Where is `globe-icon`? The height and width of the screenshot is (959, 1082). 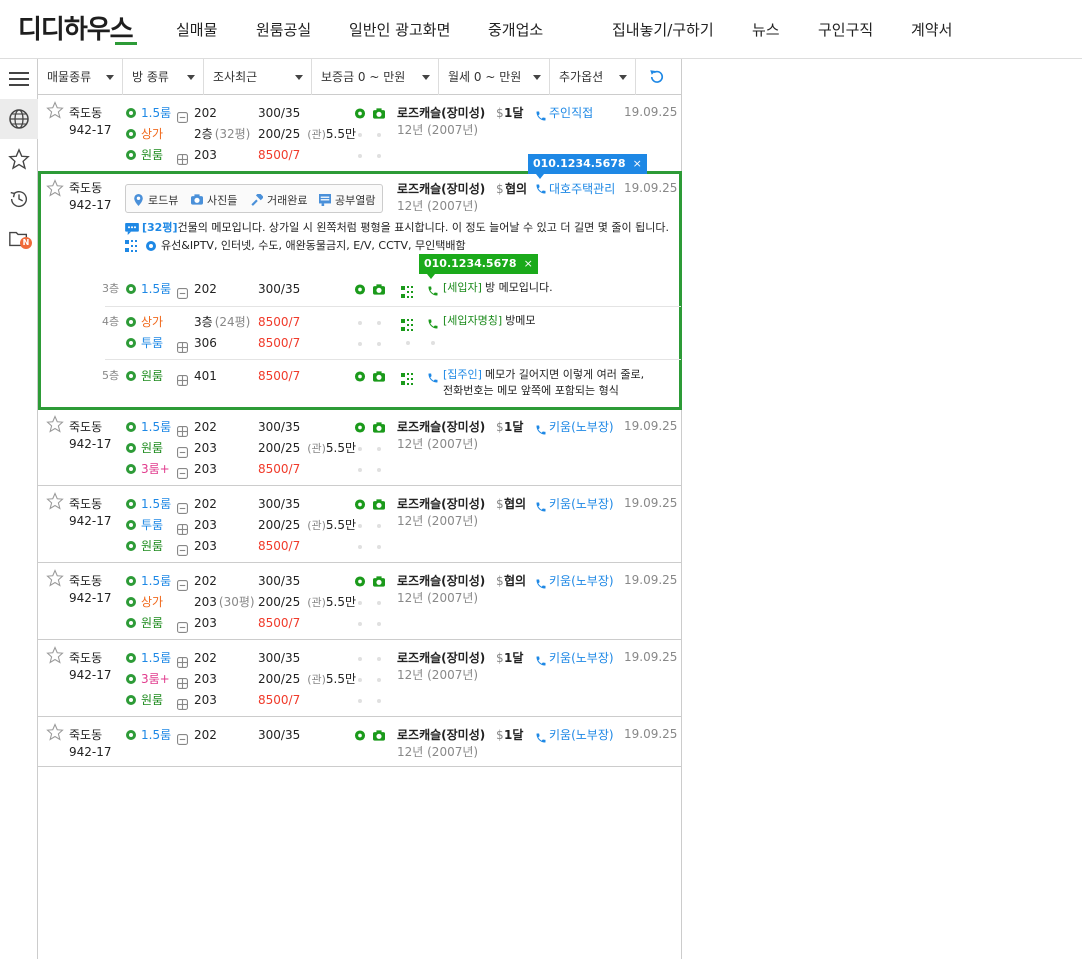
globe-icon is located at coordinates (19, 119).